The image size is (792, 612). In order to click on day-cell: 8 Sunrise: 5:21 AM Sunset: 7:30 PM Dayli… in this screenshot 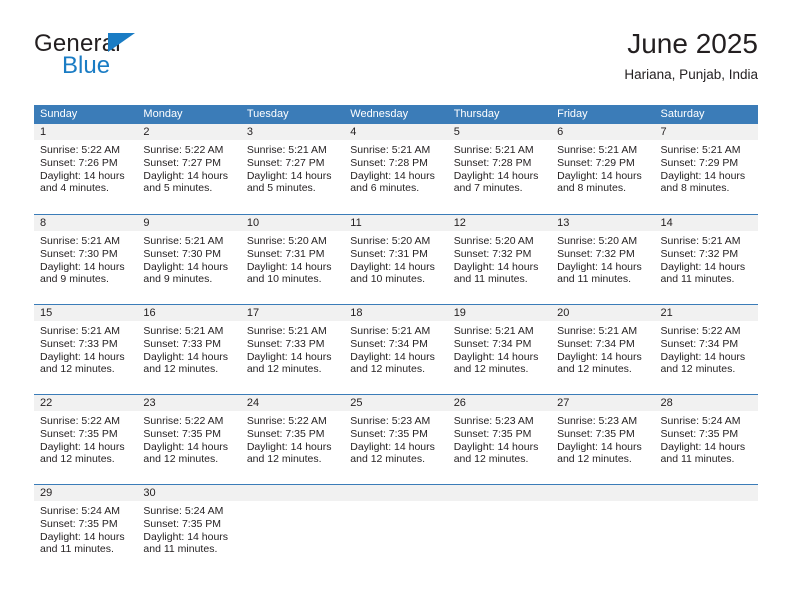, I will do `click(86, 259)`.